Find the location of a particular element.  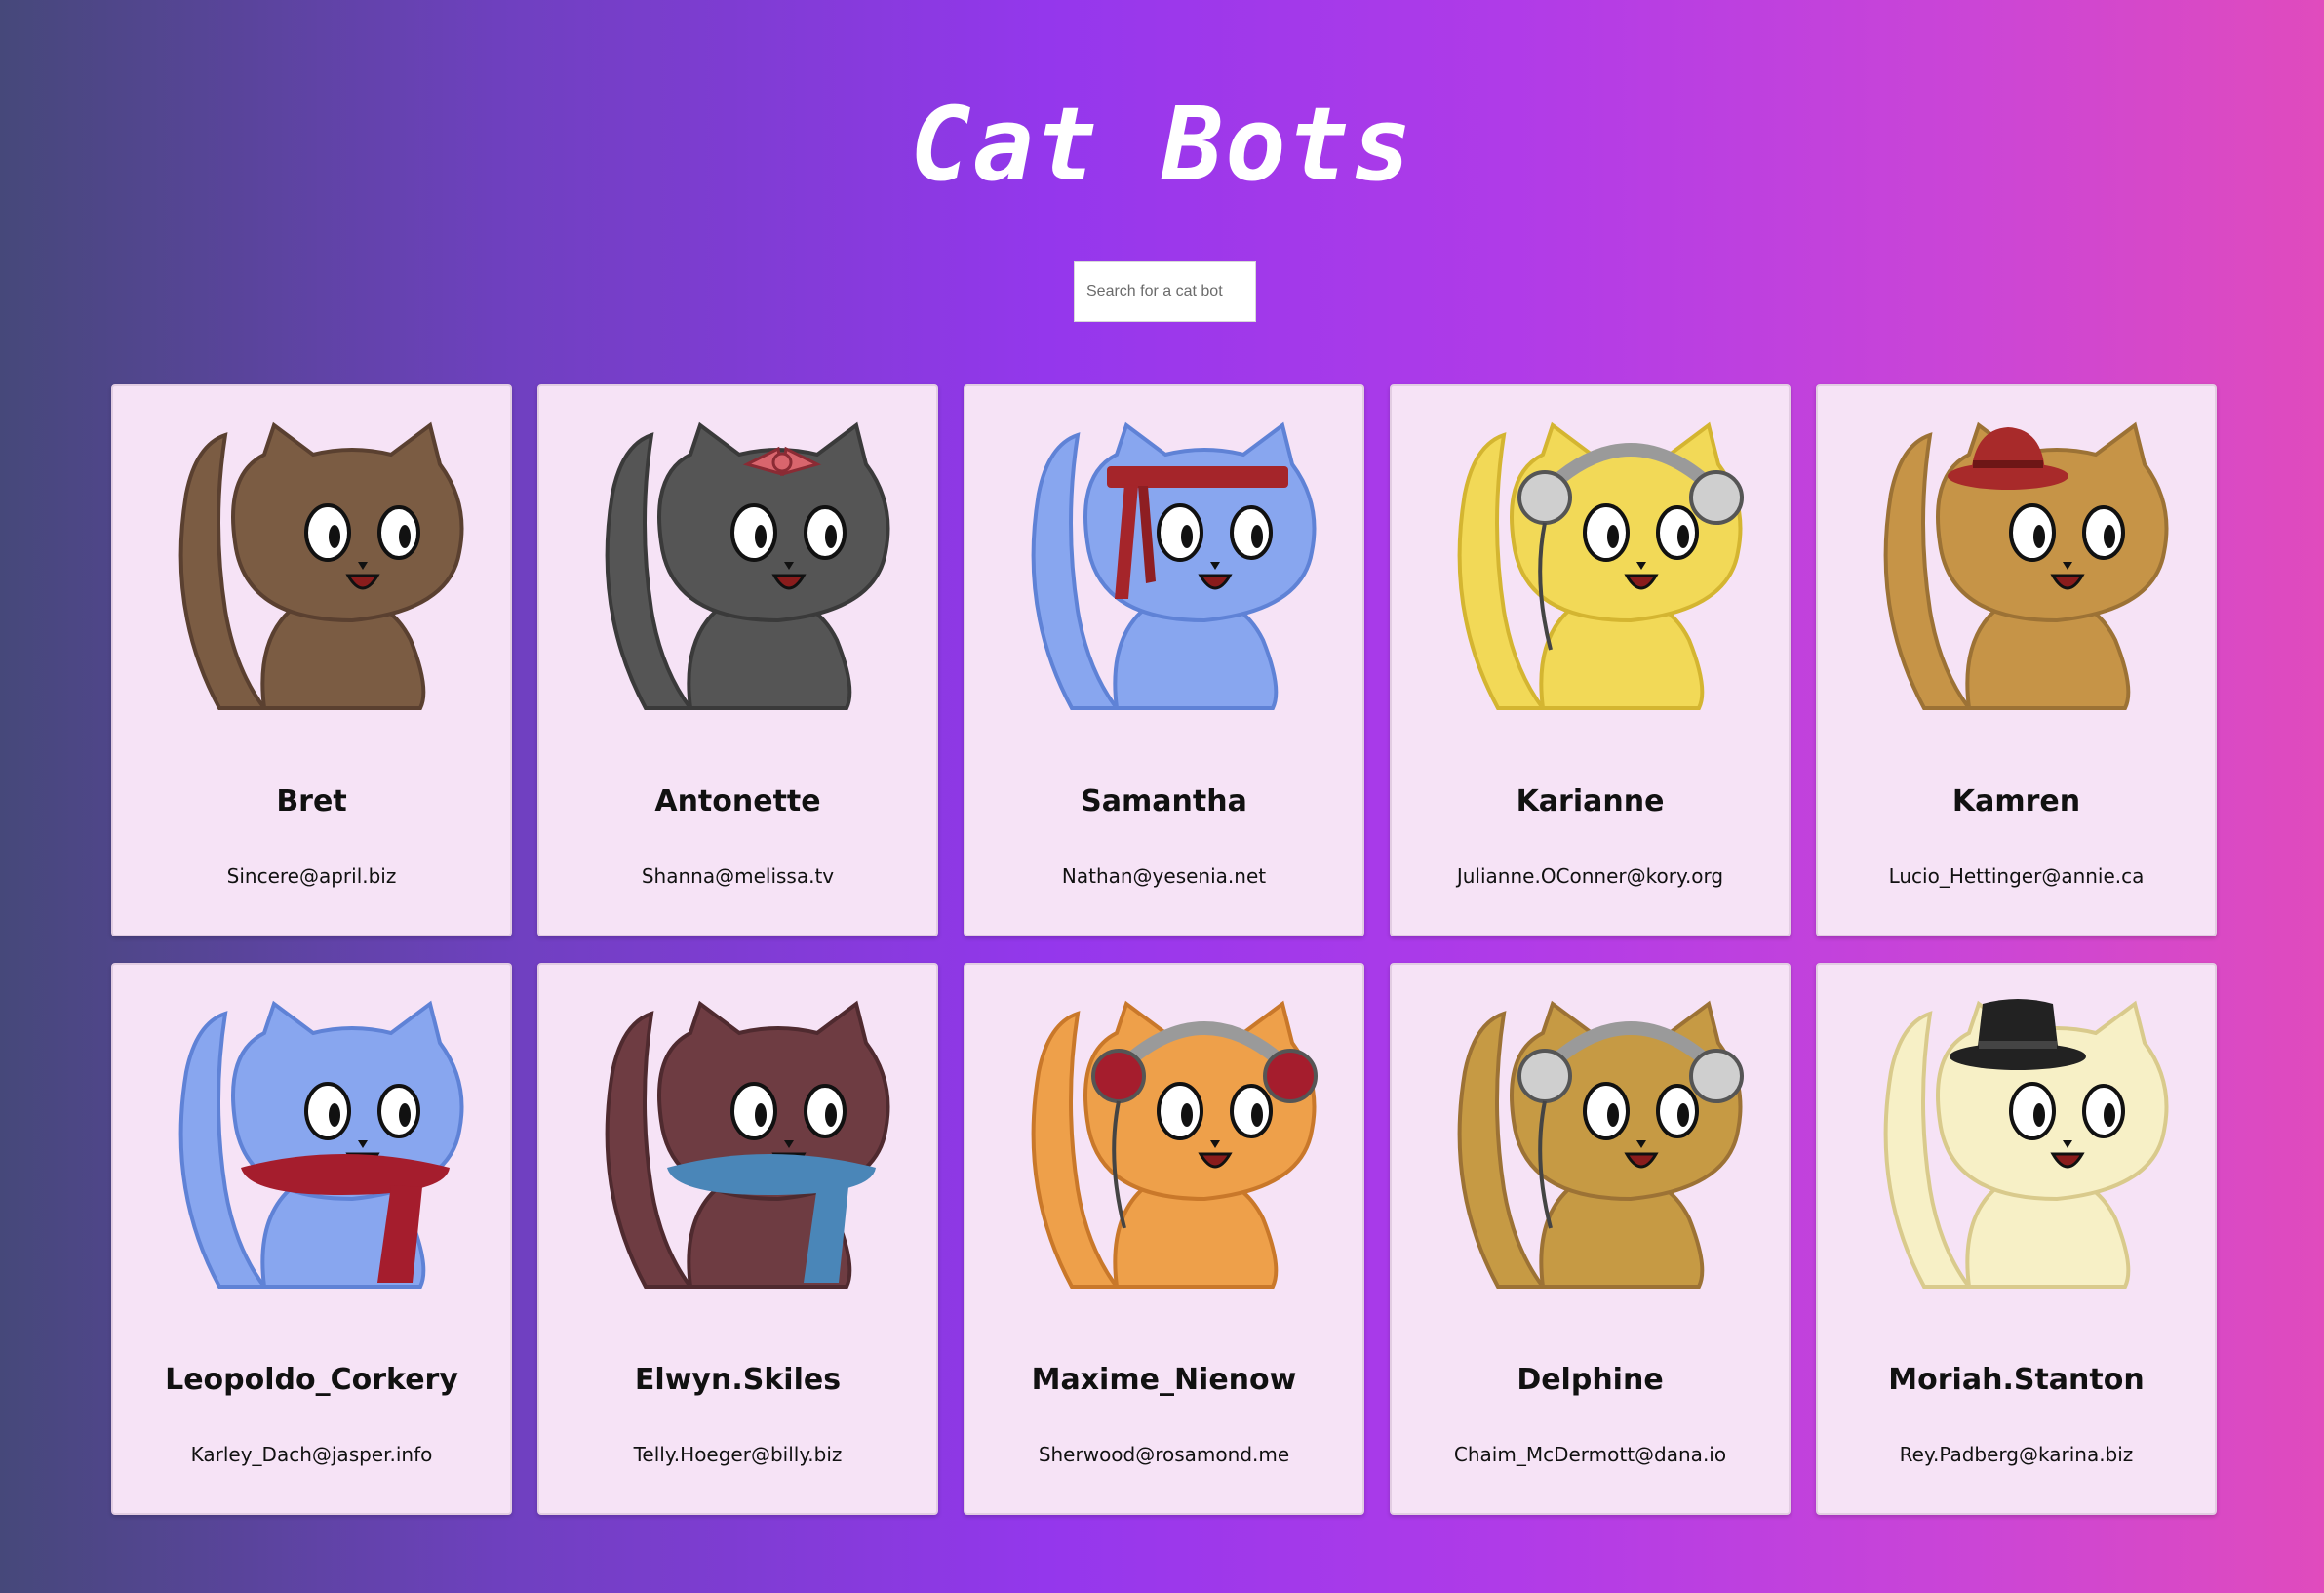

cat-card: Moriah.Stanton Rey.Padberg@karina.biz is located at coordinates (2017, 1239).